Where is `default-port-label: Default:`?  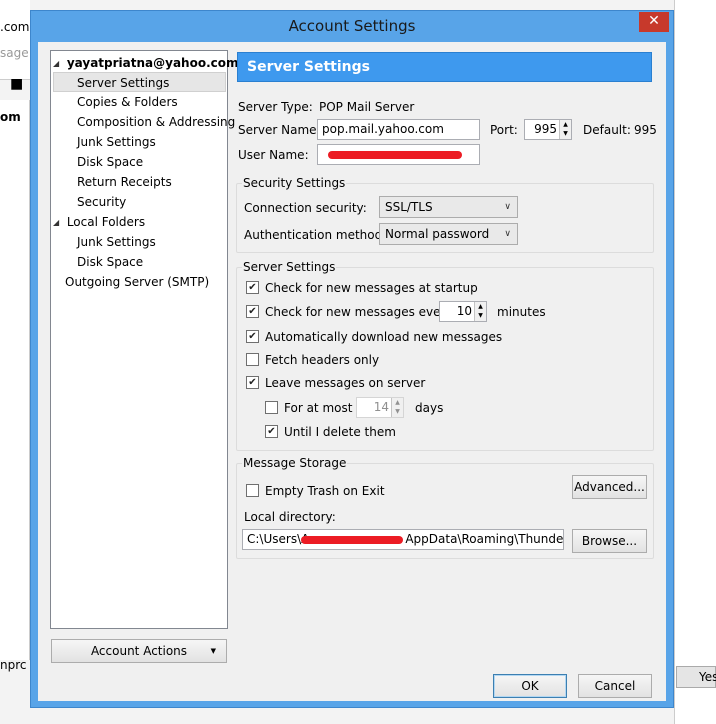
default-port-label: Default: is located at coordinates (607, 130).